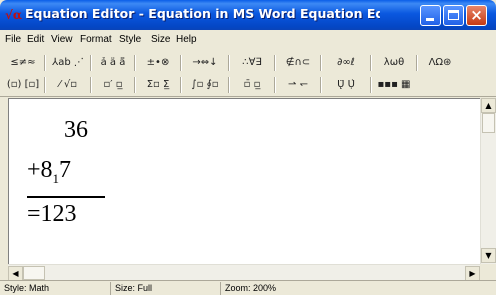 The height and width of the screenshot is (295, 496). What do you see at coordinates (440, 63) in the screenshot?
I see `greek-uppercase-palette: ΛΩ⊛` at bounding box center [440, 63].